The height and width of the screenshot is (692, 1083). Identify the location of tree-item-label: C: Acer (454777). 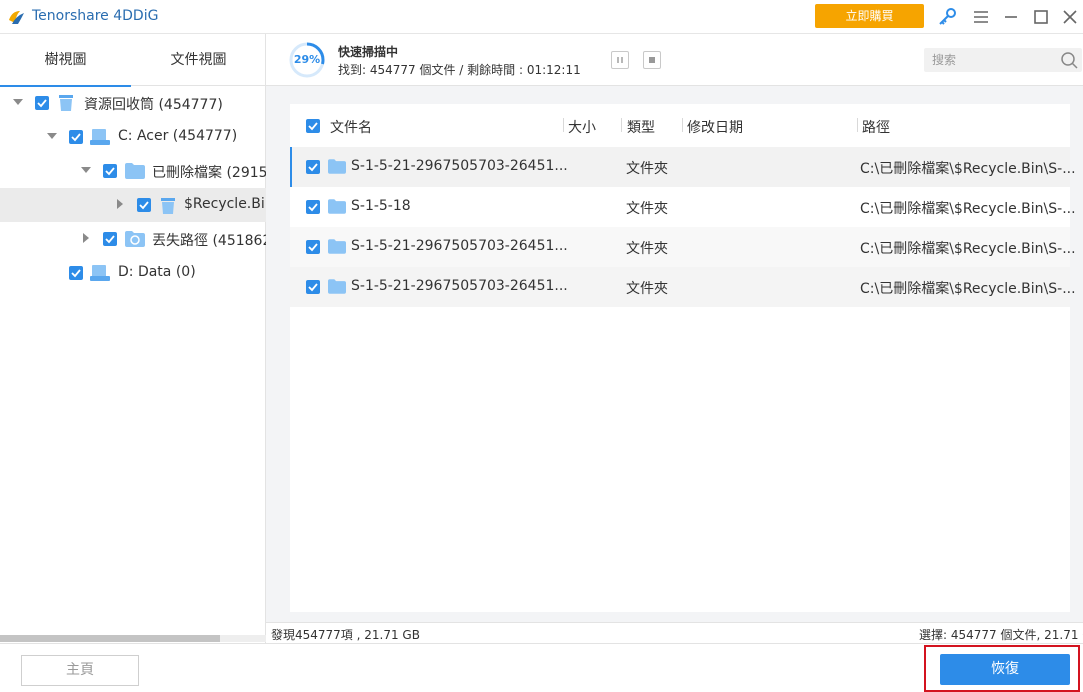
(178, 136).